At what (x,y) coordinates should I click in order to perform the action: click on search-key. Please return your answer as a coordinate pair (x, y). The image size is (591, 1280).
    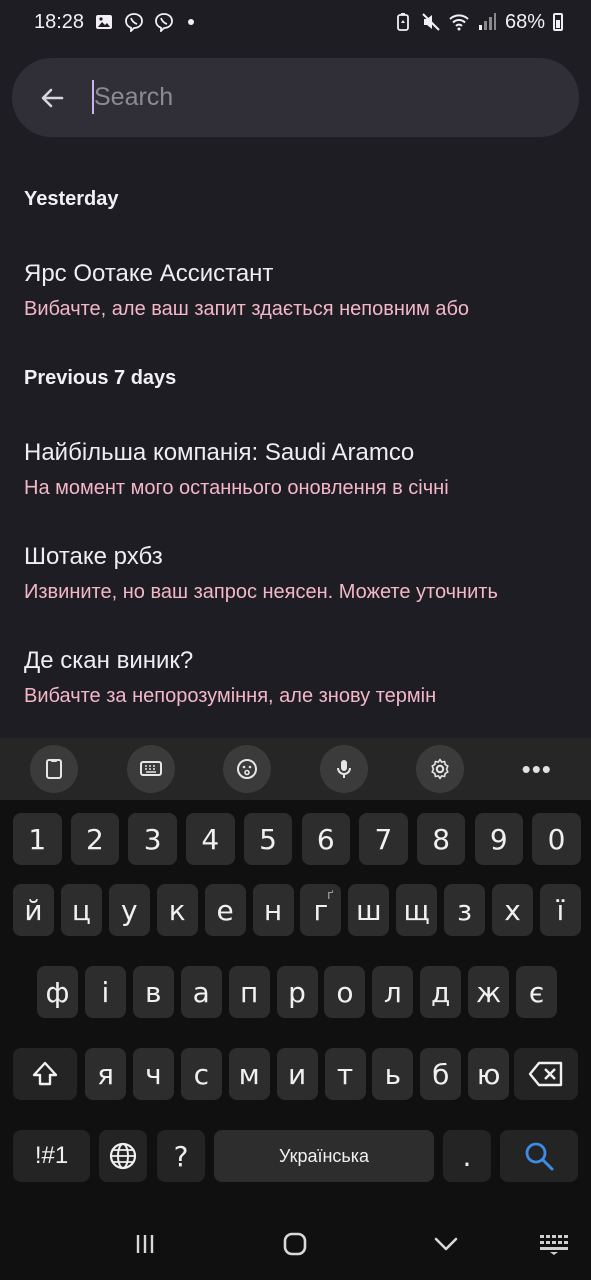
    Looking at the image, I should click on (539, 1156).